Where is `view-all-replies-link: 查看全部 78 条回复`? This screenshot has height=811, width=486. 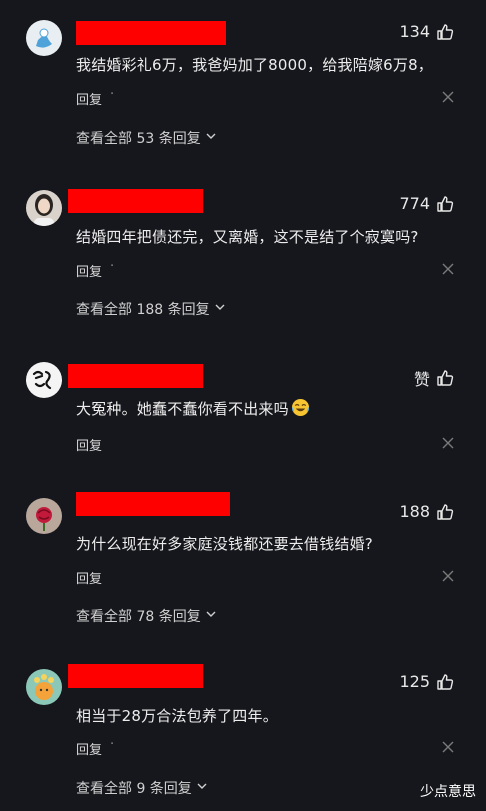
view-all-replies-link: 查看全部 78 条回复 is located at coordinates (146, 616).